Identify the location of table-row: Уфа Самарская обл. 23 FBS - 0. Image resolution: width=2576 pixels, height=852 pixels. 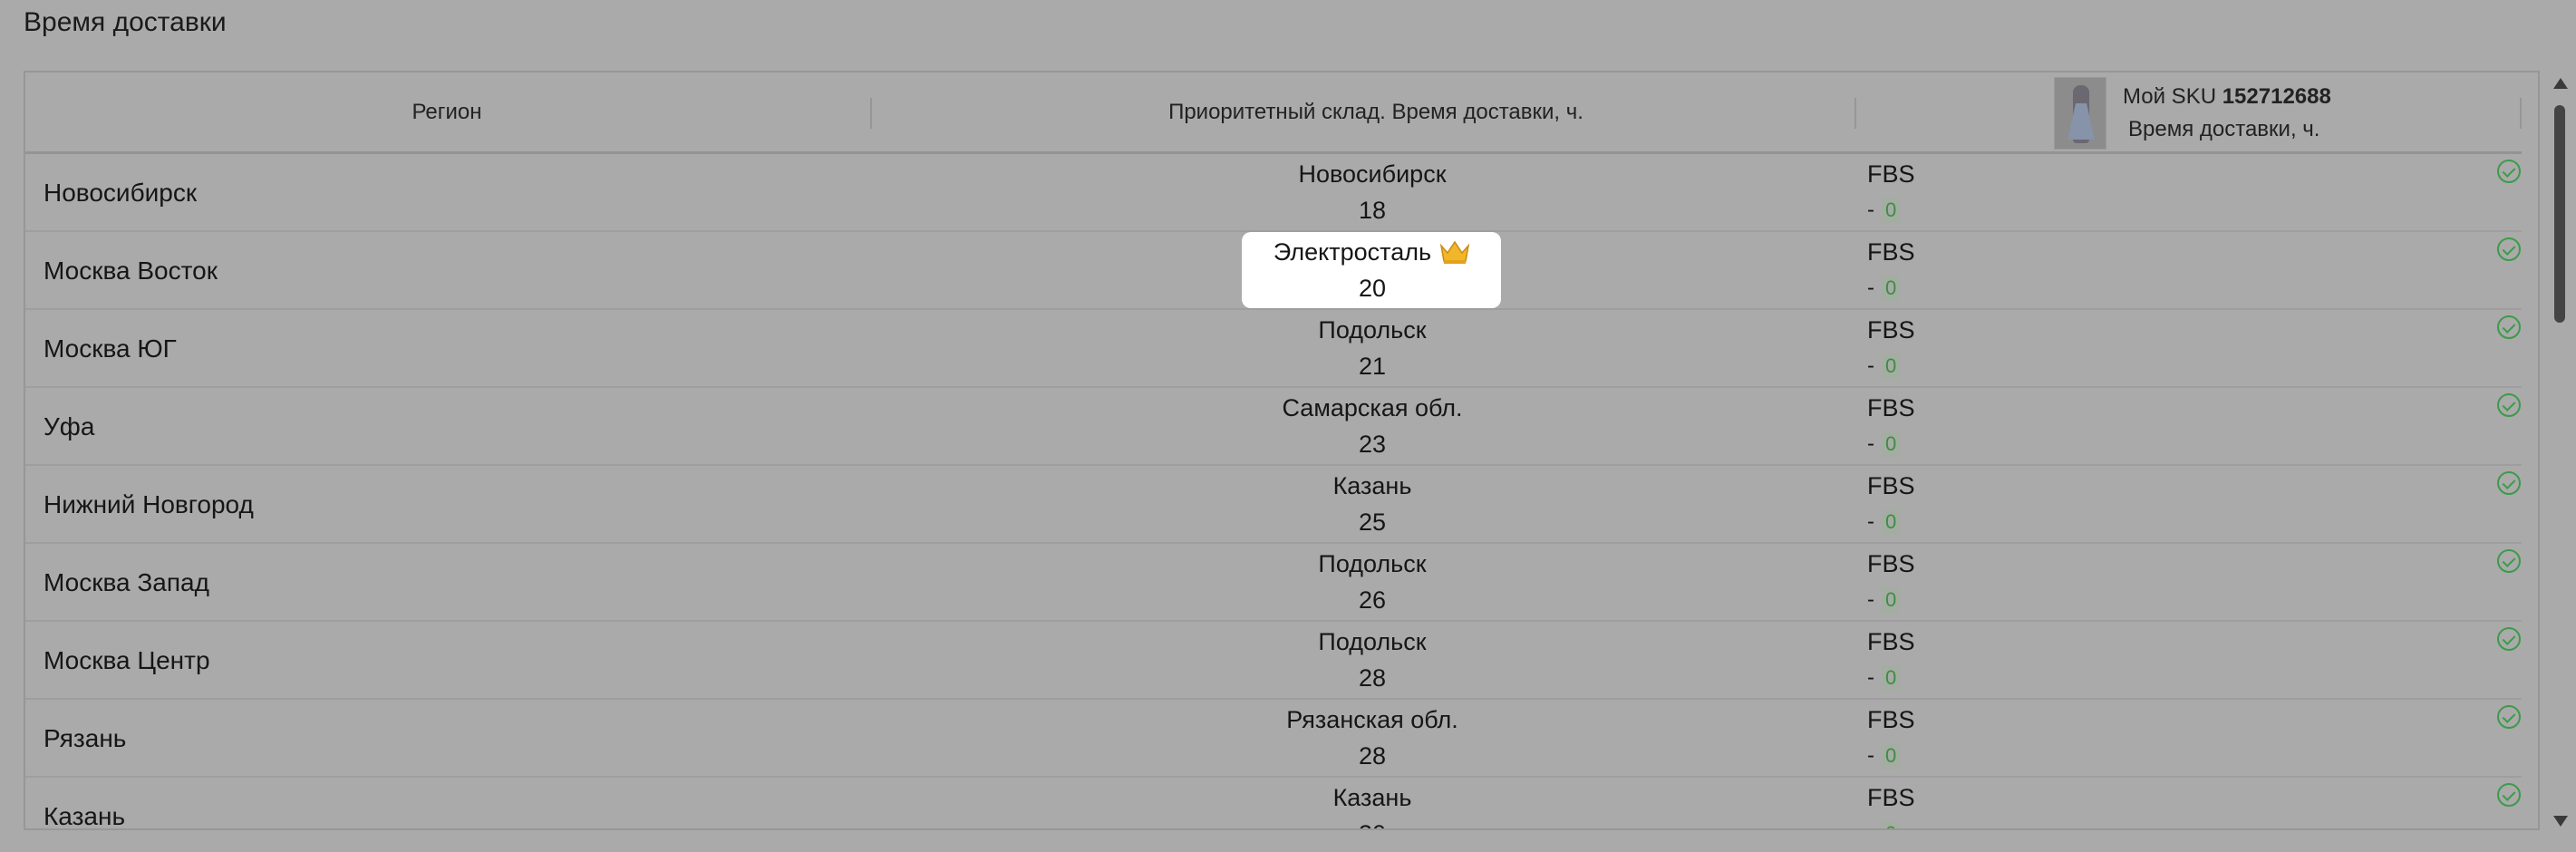
(1273, 427).